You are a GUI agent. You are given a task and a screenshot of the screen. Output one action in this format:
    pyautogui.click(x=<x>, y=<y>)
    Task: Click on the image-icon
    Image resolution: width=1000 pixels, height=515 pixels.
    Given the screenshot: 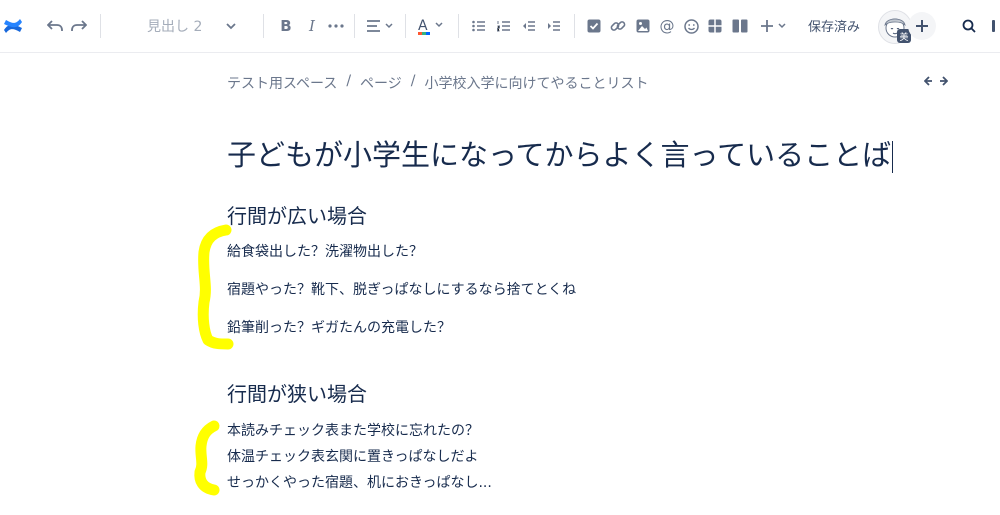 What is the action you would take?
    pyautogui.click(x=643, y=26)
    